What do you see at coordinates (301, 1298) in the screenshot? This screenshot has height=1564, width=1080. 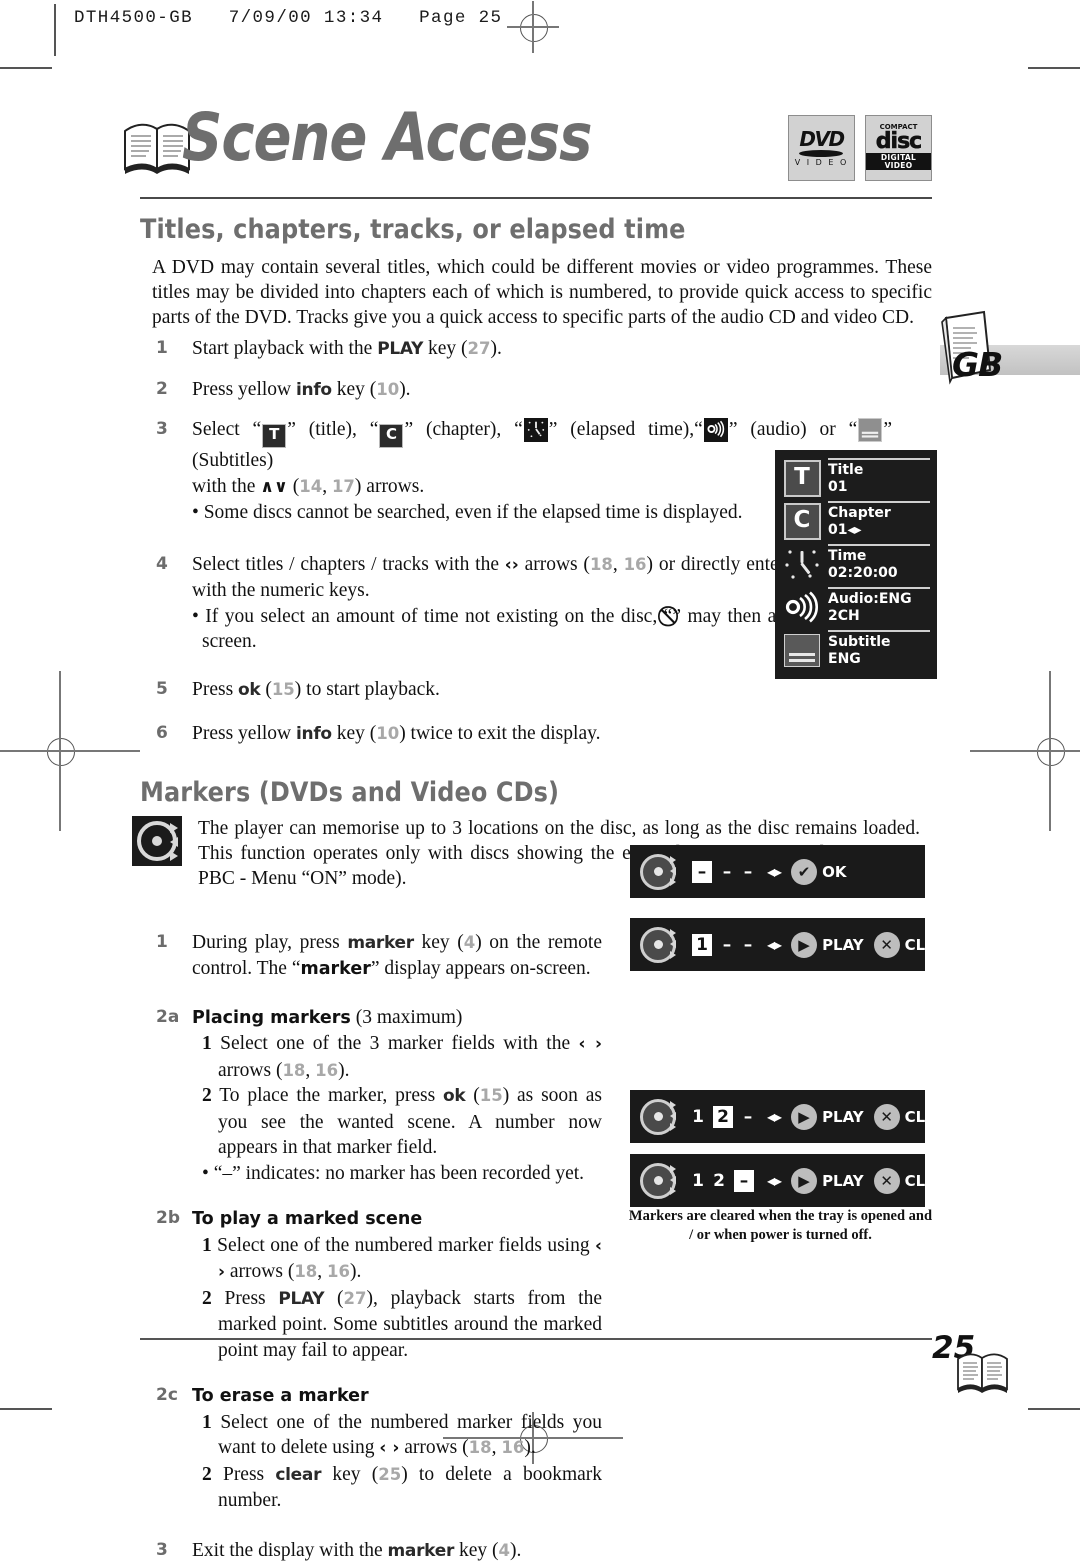 I see `play-key-label: PLAY` at bounding box center [301, 1298].